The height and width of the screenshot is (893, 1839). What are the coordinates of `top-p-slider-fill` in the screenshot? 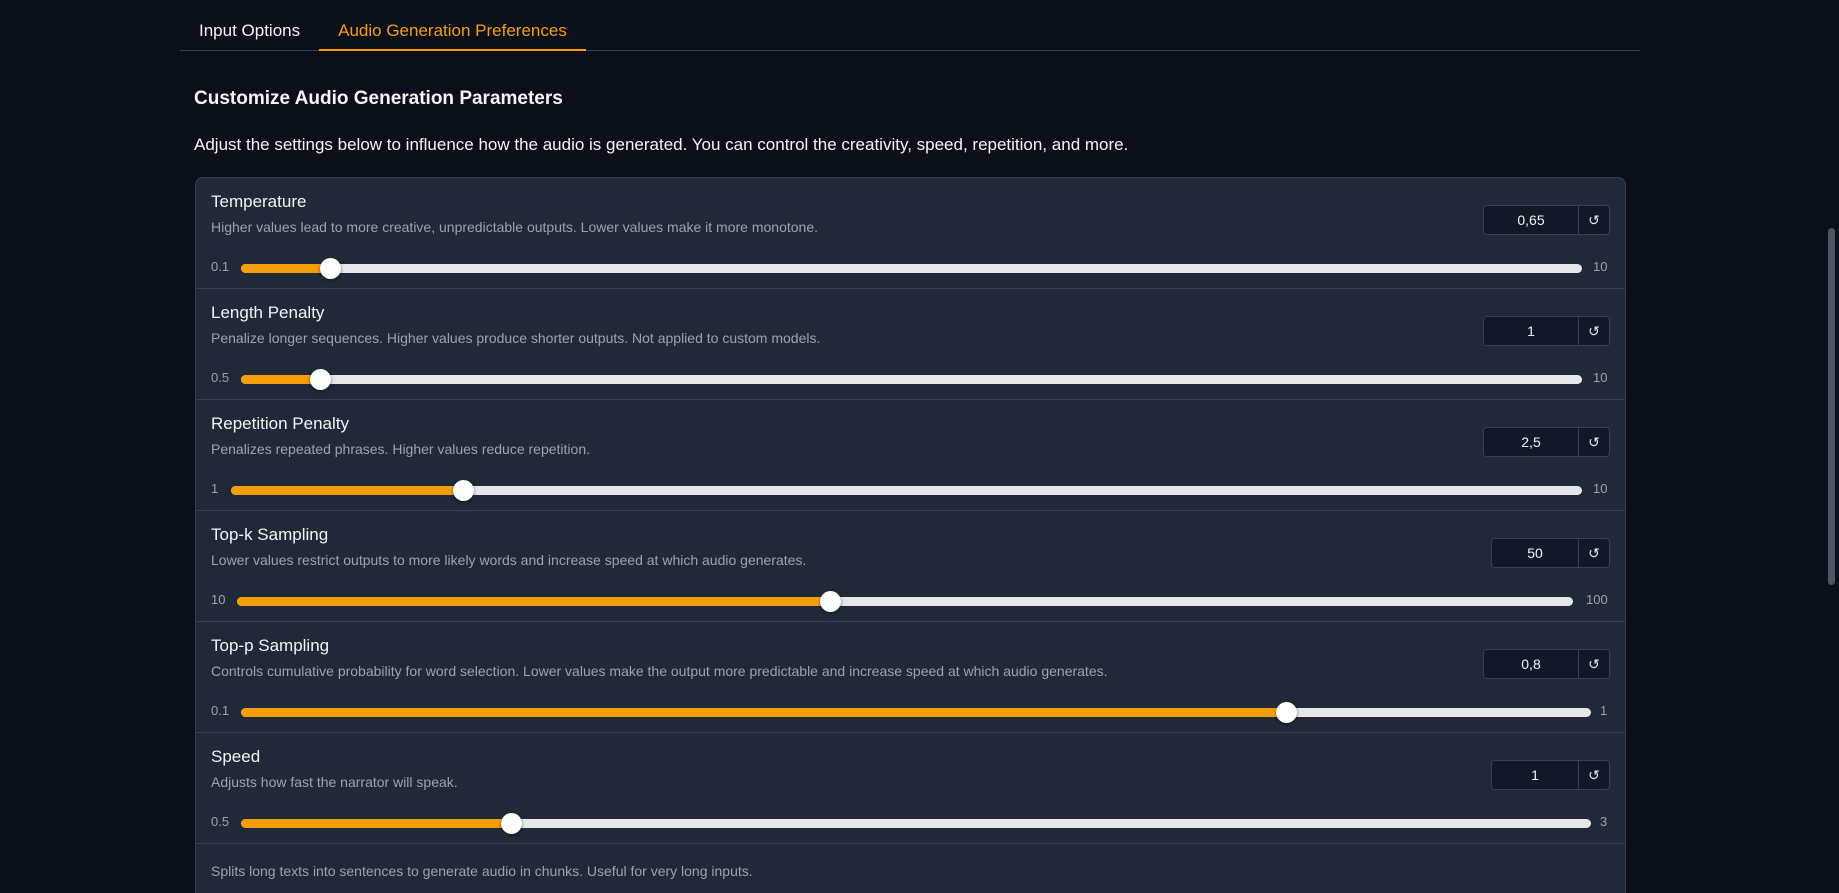 It's located at (763, 712).